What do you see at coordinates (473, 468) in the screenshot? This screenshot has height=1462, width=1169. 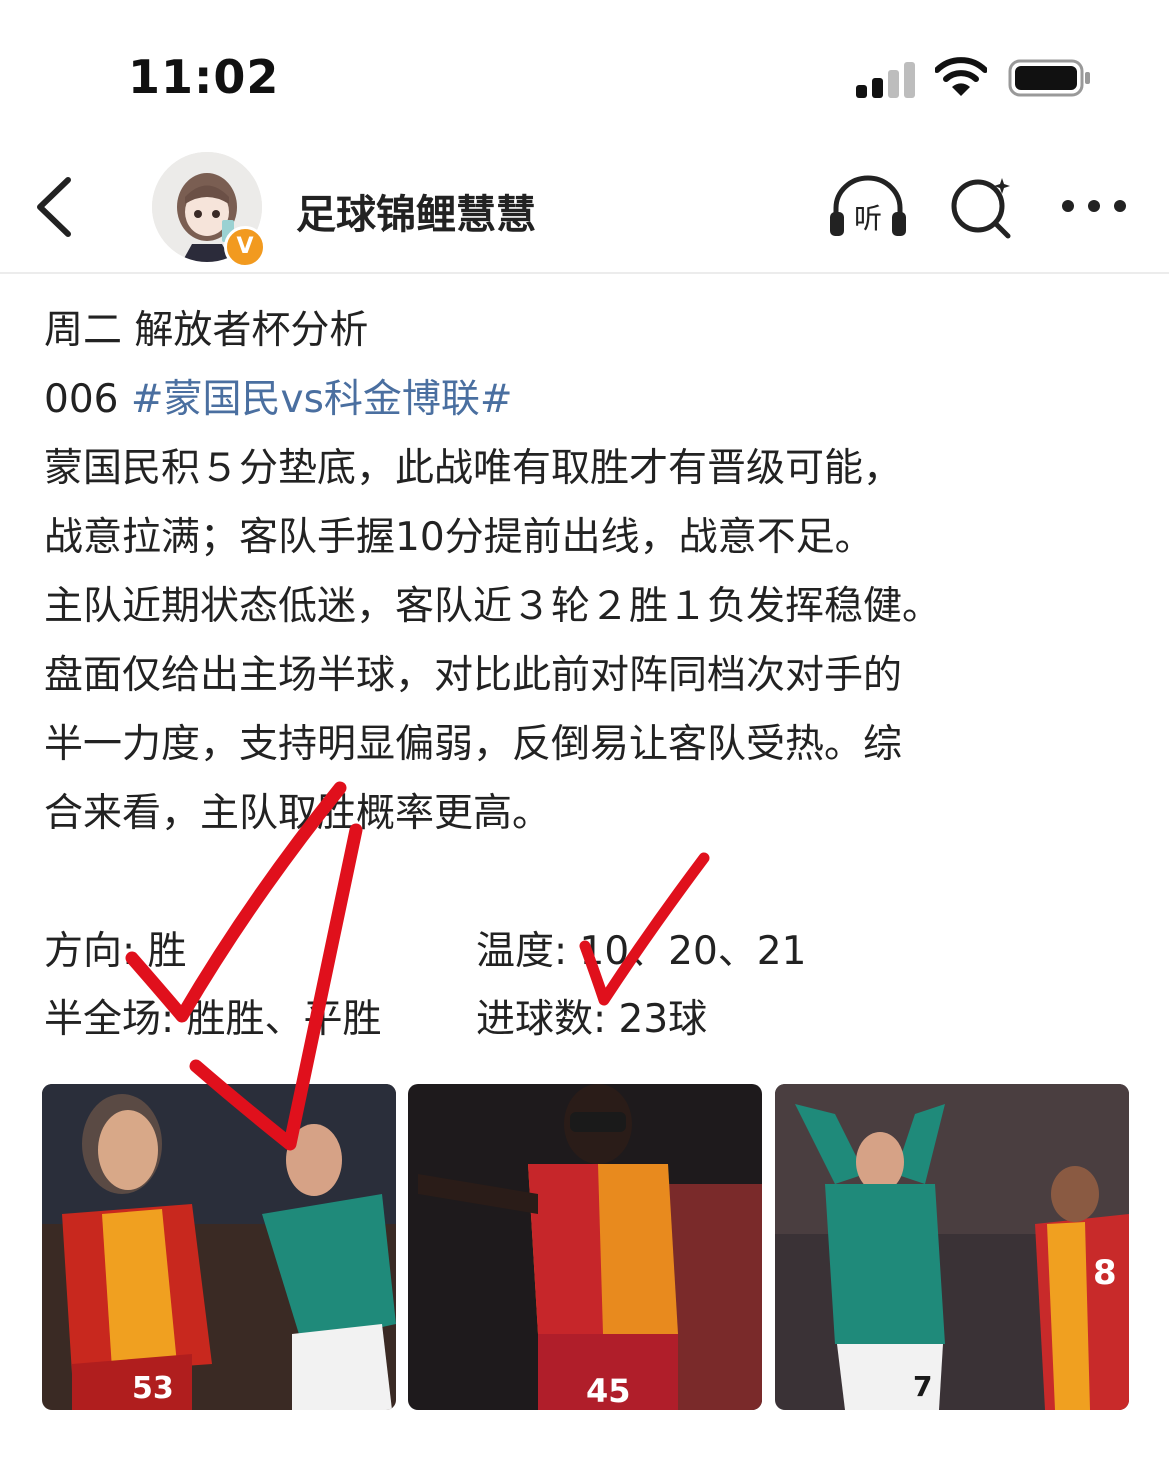 I see `post-line: 蒙国民积５分垫底，此战唯有取胜才有晋级可能，` at bounding box center [473, 468].